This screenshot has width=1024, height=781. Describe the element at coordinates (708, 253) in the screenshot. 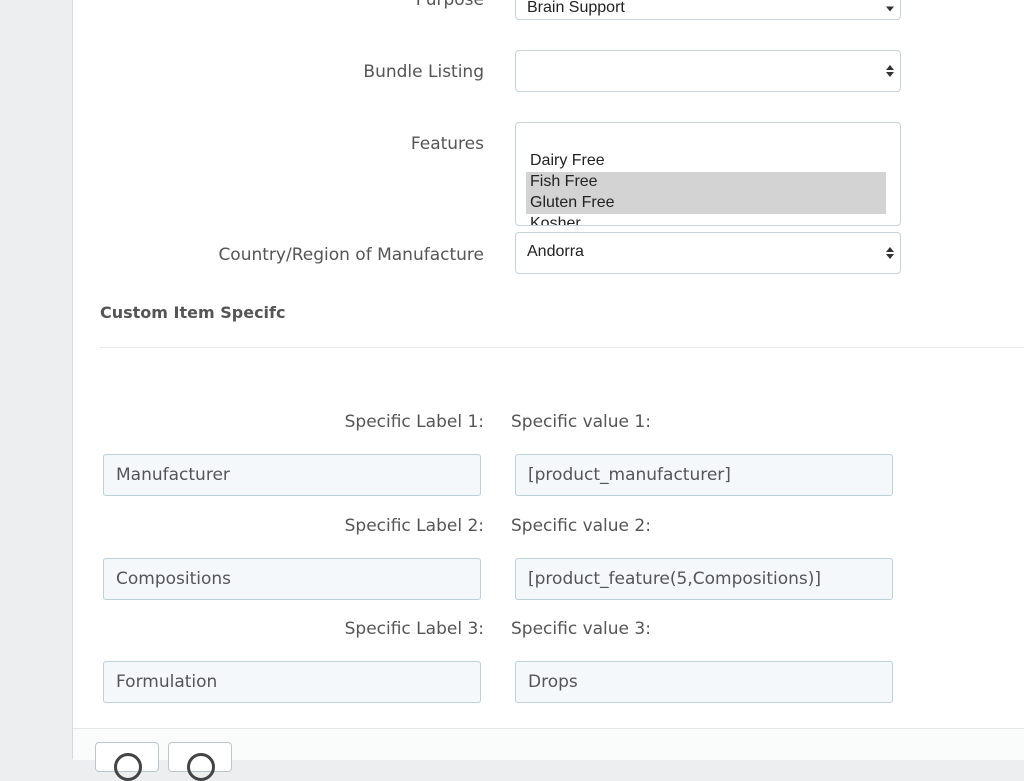

I see `country-select: Andorra` at that location.